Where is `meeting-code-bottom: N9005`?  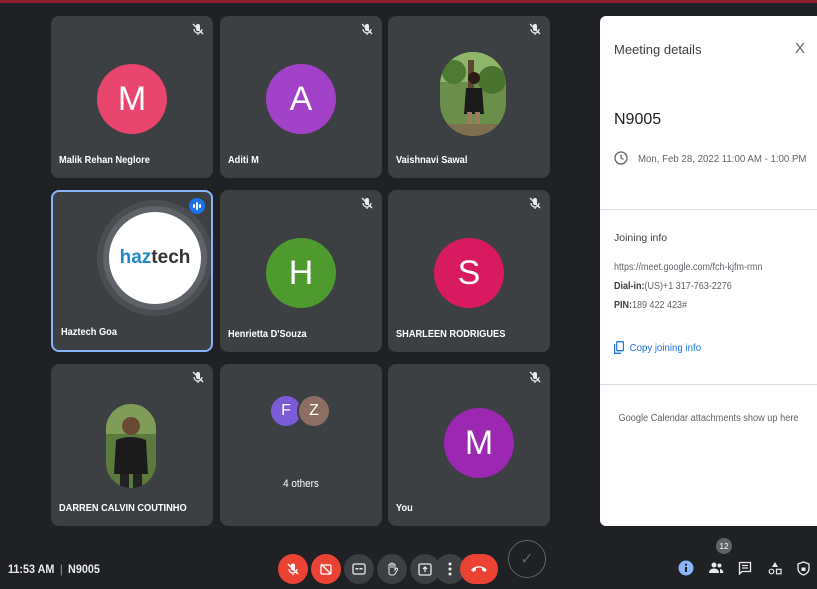
meeting-code-bottom: N9005 is located at coordinates (84, 569).